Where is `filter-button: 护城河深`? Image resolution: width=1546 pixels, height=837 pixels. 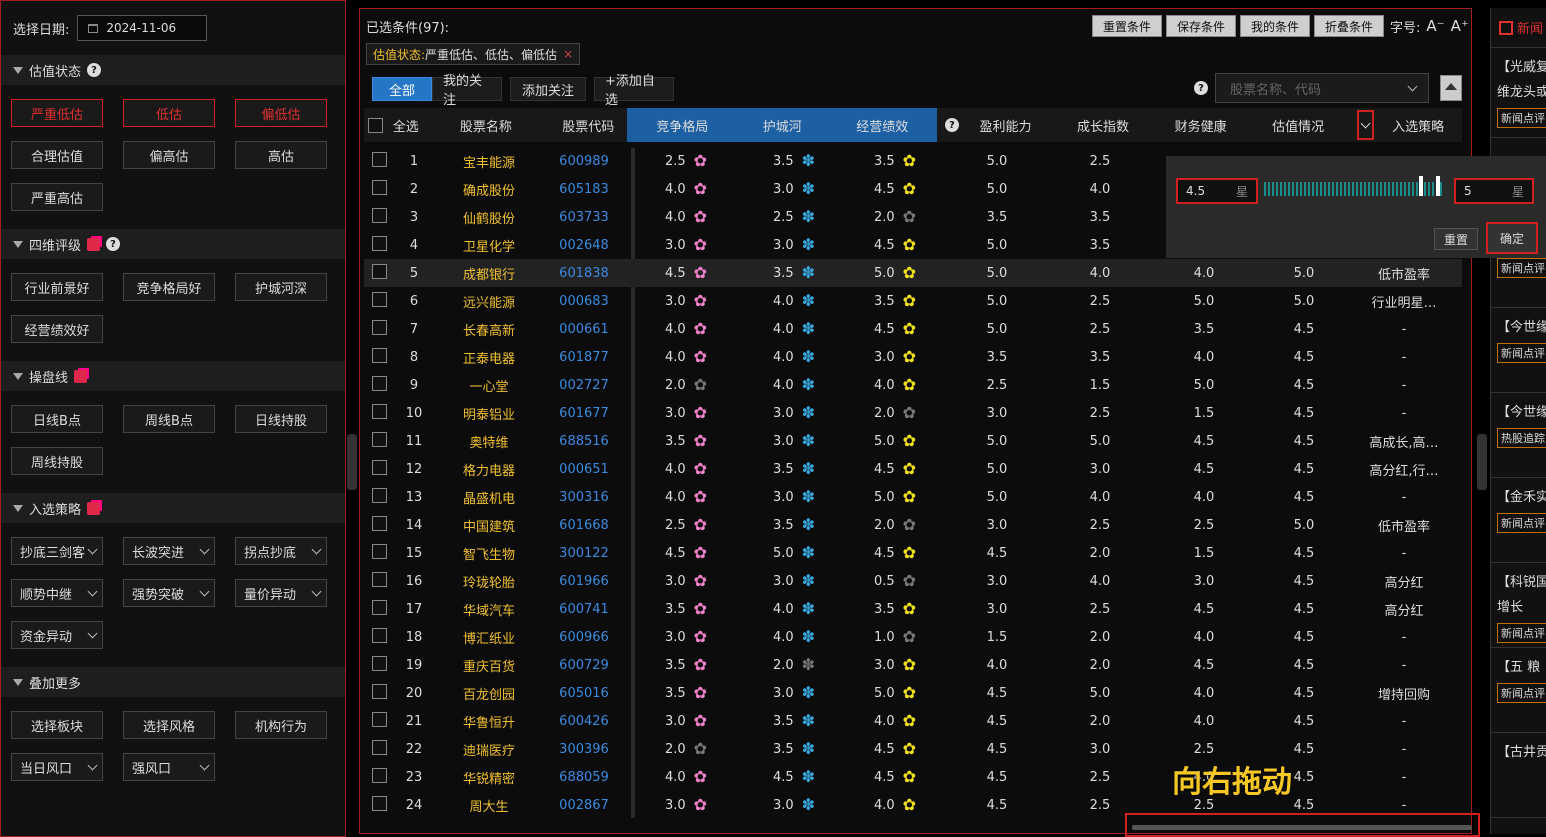 filter-button: 护城河深 is located at coordinates (281, 287).